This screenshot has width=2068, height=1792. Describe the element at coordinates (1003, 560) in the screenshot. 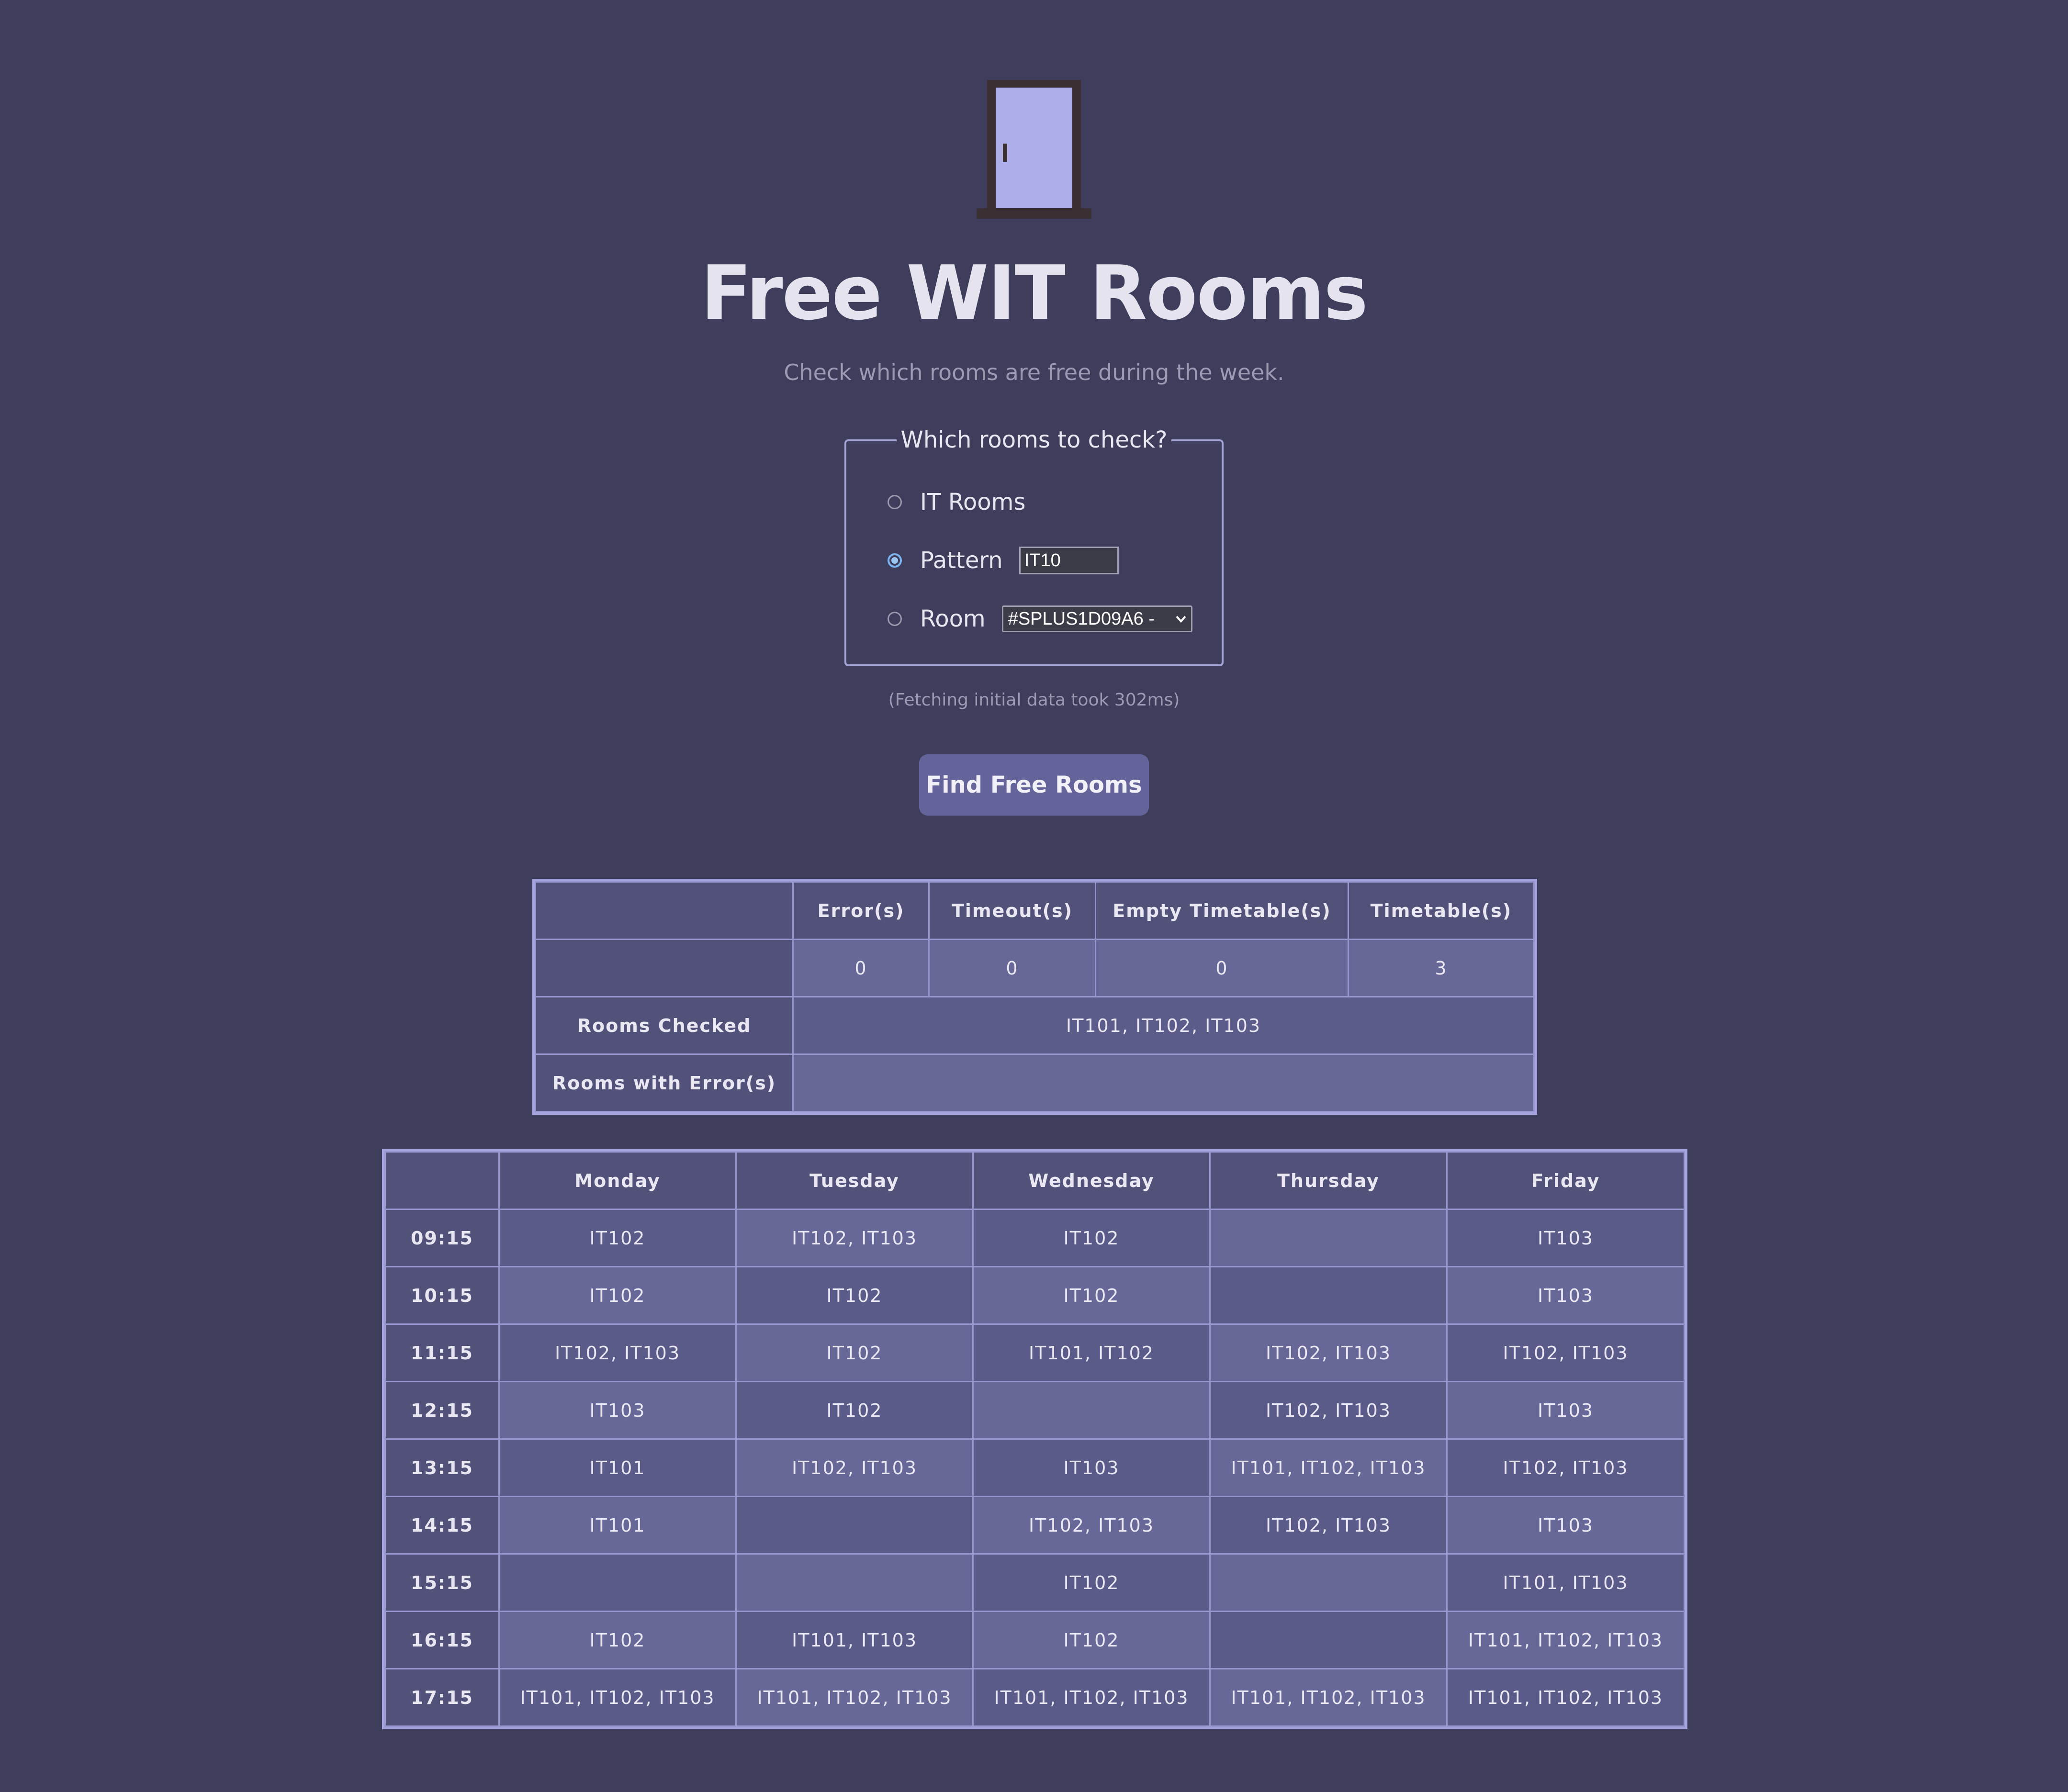

I see `option-pattern: Pattern IT10` at that location.